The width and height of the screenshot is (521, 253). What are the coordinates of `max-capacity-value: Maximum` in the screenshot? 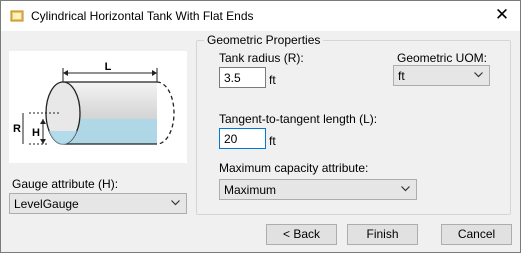 It's located at (250, 190).